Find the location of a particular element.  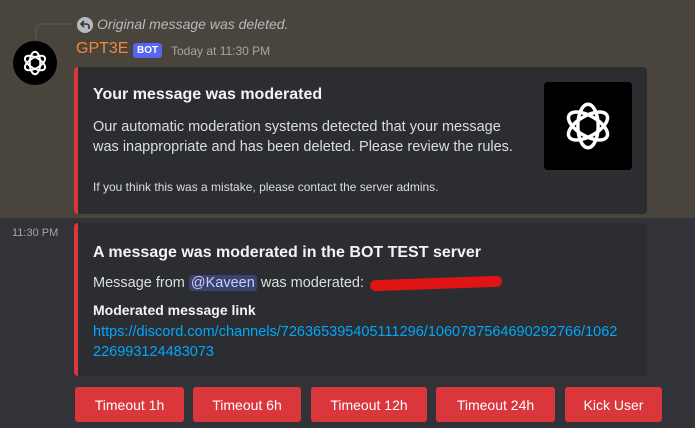

username: GPT3E is located at coordinates (102, 49).